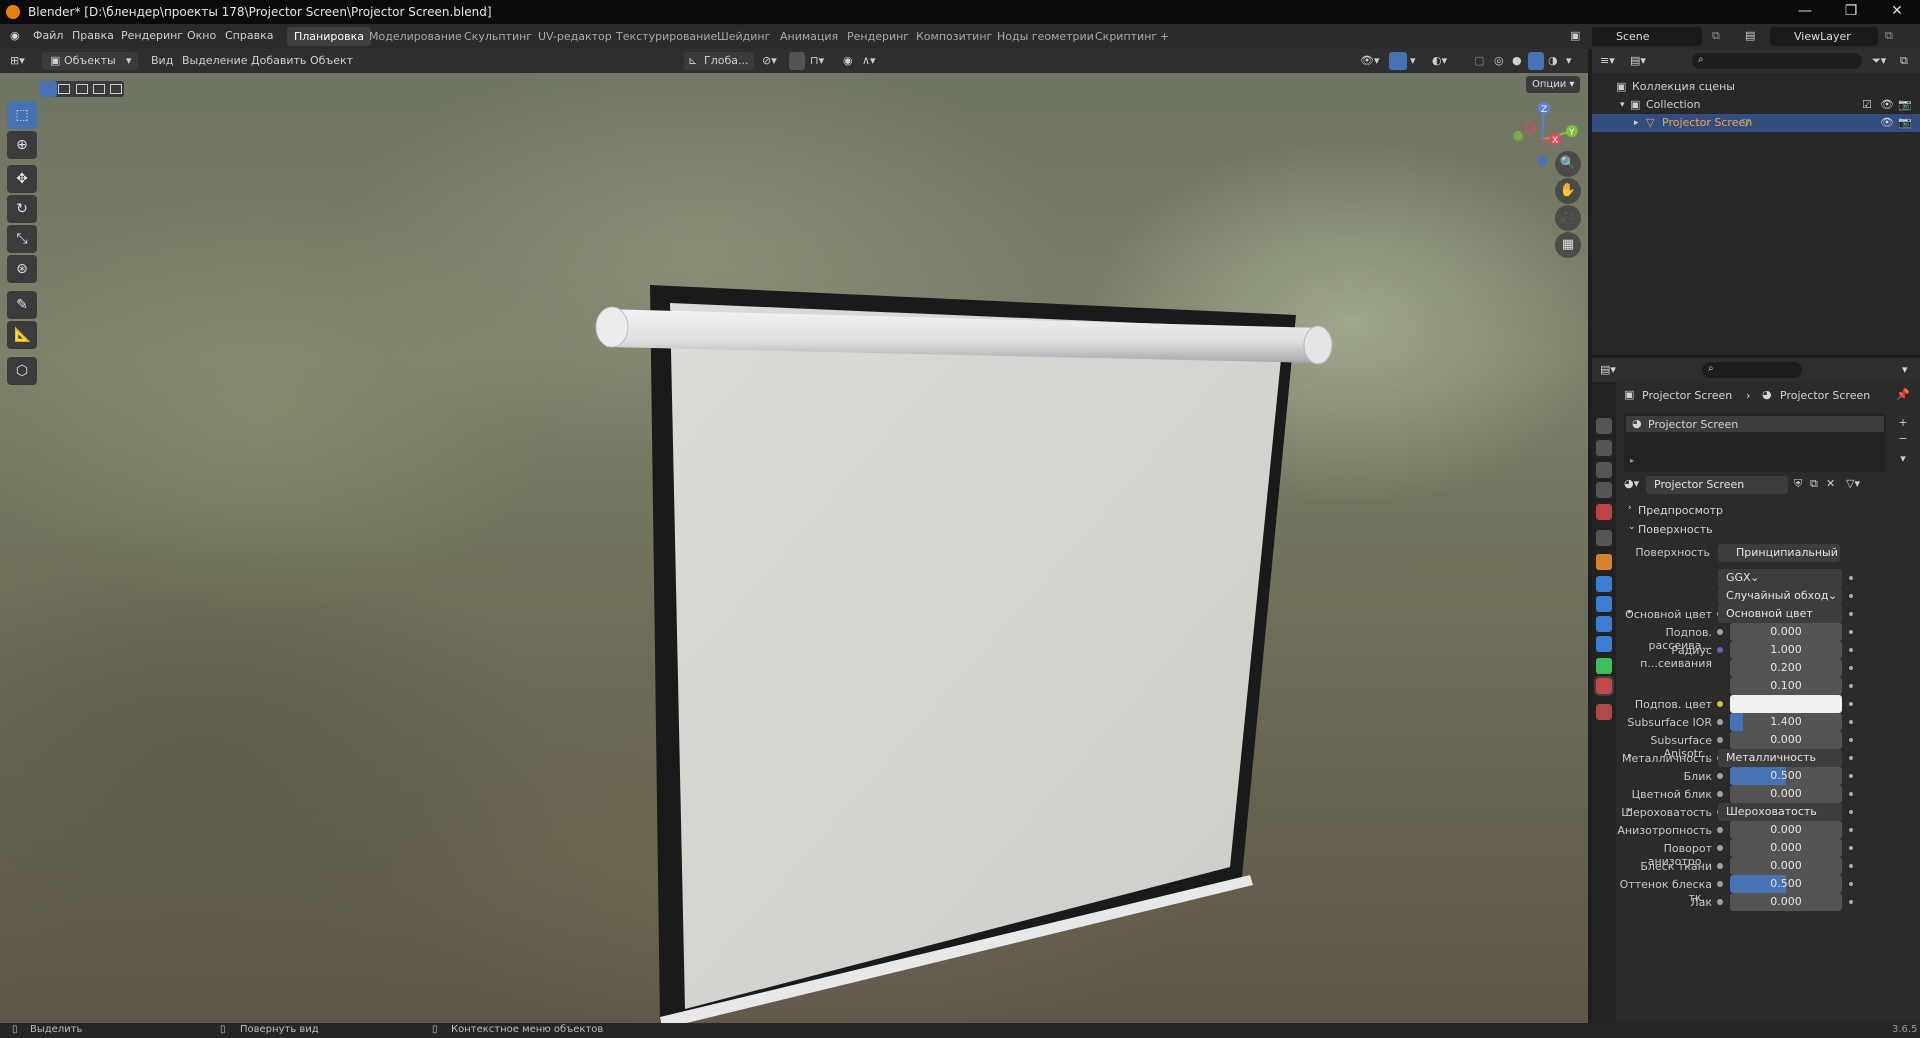  I want to click on new-scene-icon: ⧉, so click(1716, 36).